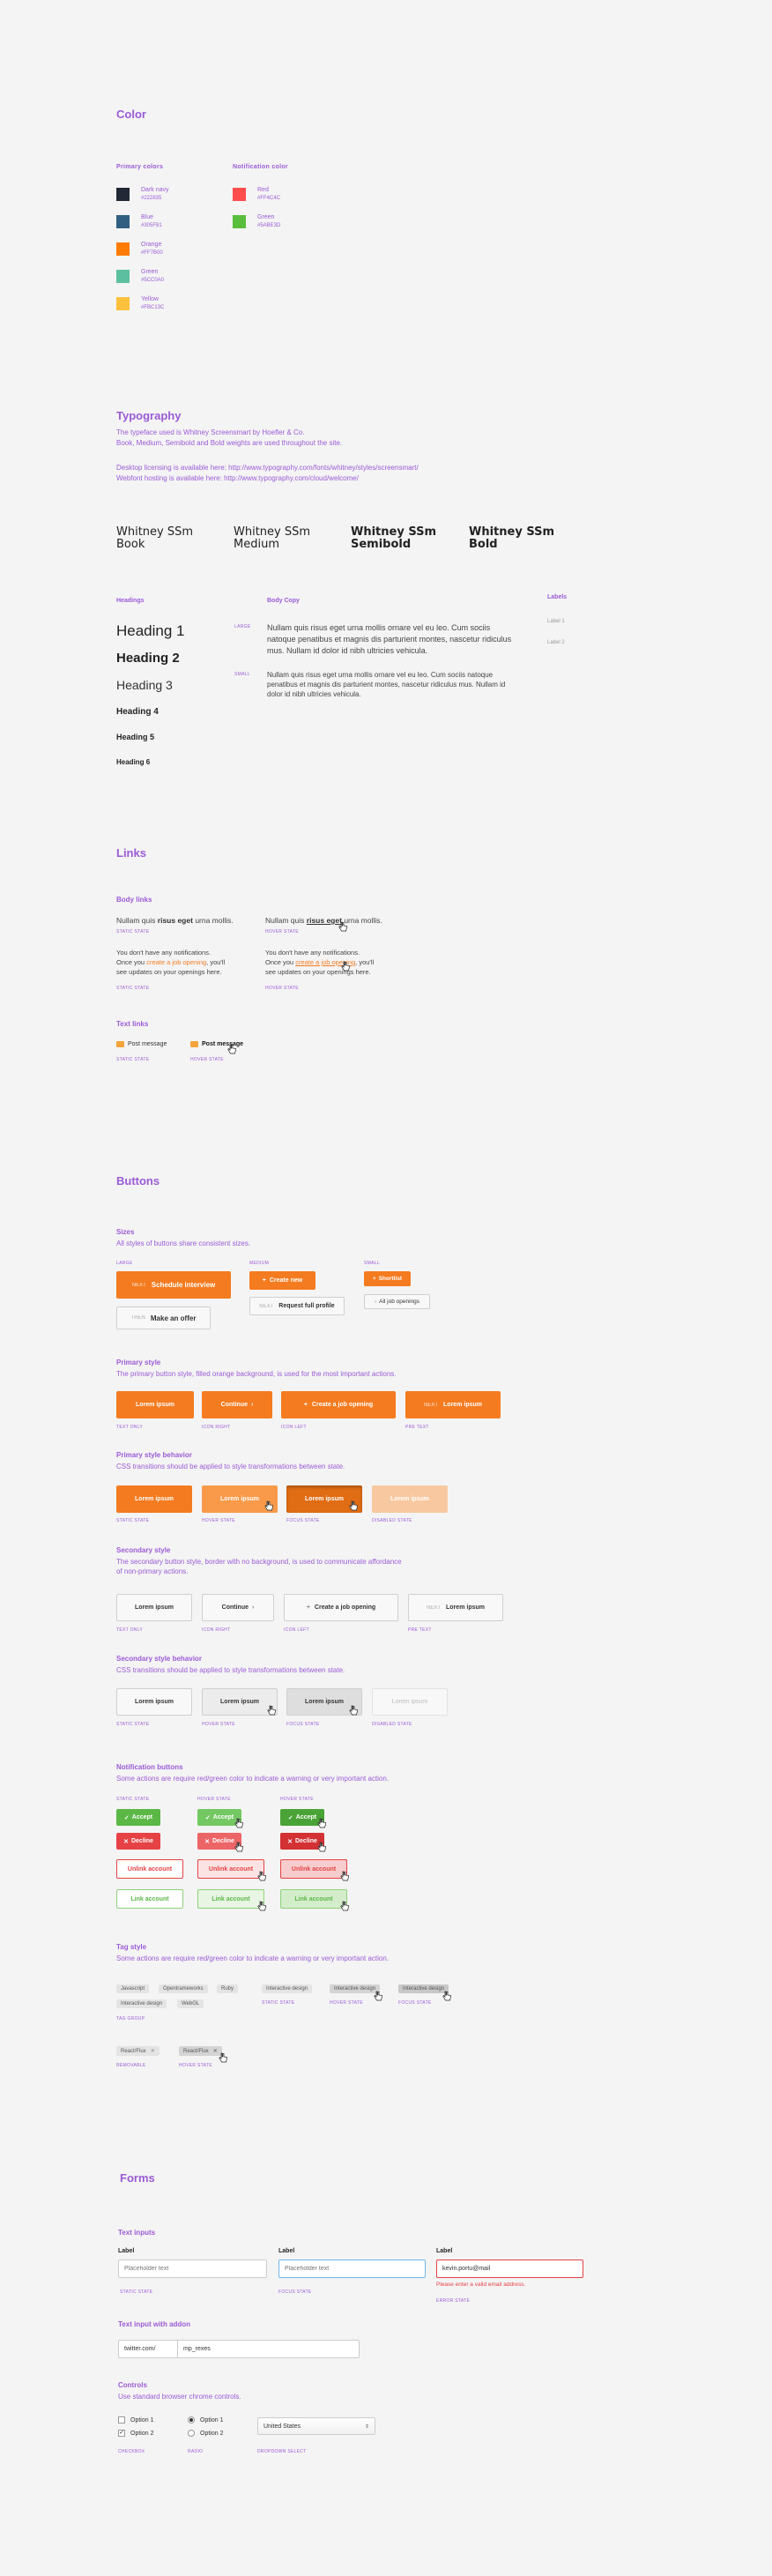 This screenshot has width=772, height=2576. I want to click on country-select: United States ⇕, so click(316, 2426).